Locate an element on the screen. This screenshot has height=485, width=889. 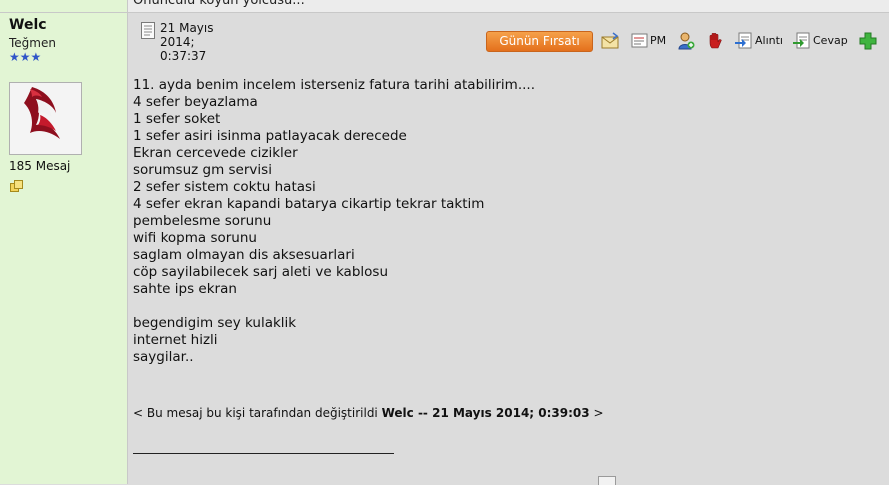
post-body-line: saglam olmayan dis aksesuarlari is located at coordinates (244, 255).